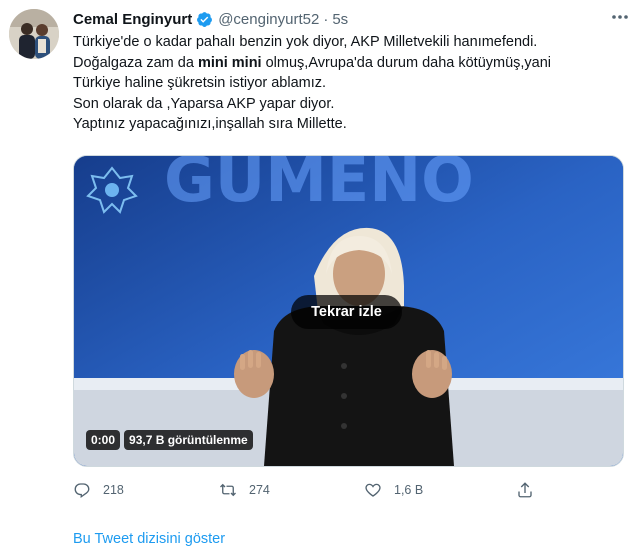  What do you see at coordinates (353, 19) in the screenshot?
I see `tweet-header: Cemal Enginyurt @cenginyurt52 · 5s` at bounding box center [353, 19].